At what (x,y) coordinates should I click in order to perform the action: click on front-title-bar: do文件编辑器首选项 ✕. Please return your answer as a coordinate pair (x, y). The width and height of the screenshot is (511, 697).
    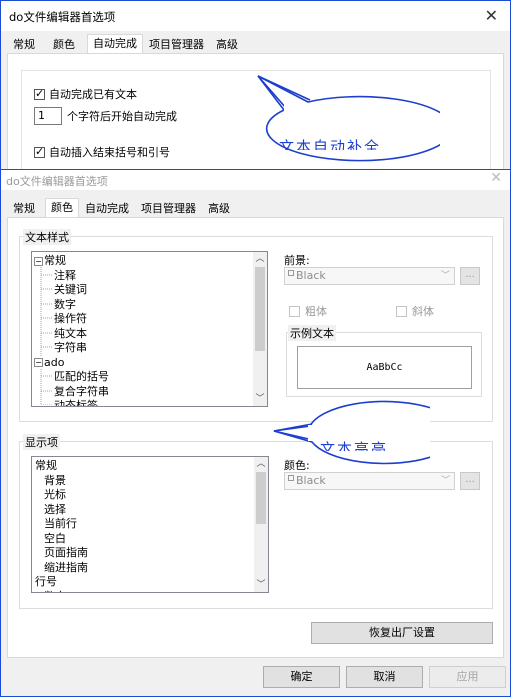
    Looking at the image, I should click on (255, 180).